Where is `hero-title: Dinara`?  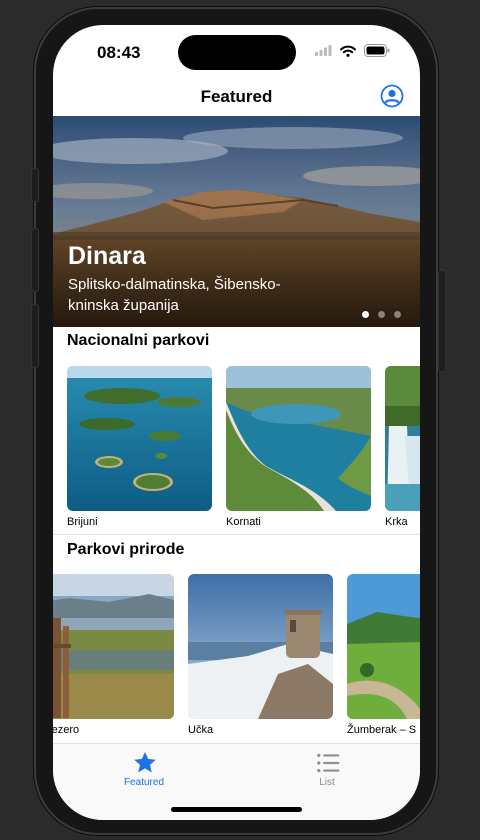 hero-title: Dinara is located at coordinates (107, 256).